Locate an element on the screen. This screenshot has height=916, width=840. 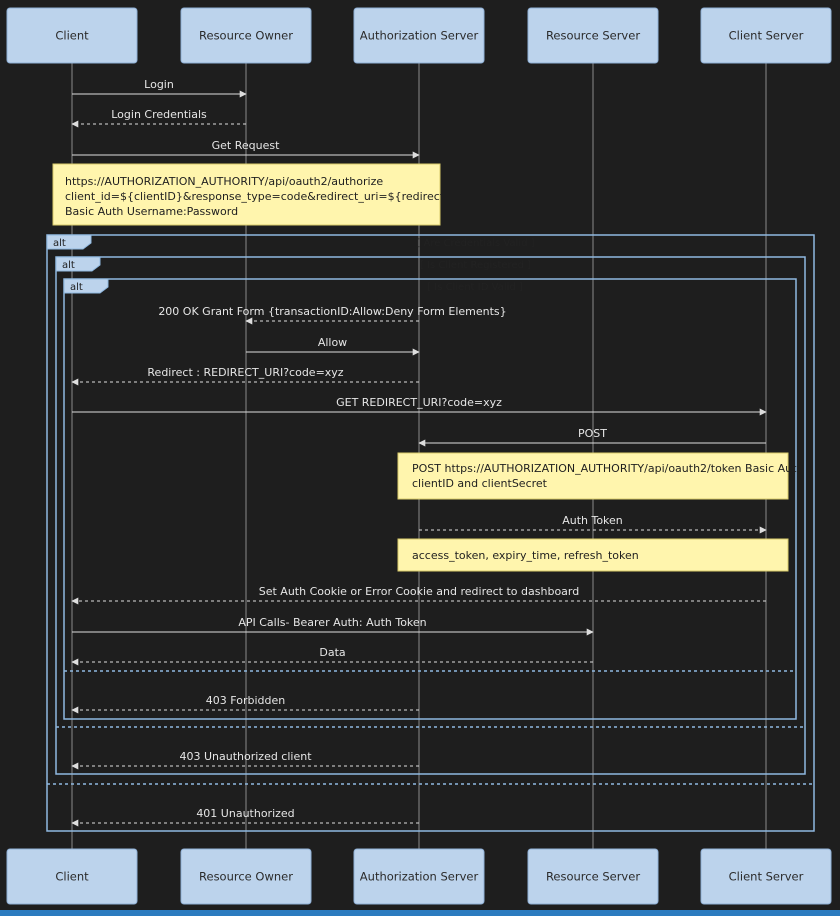
actor-label-top-client: Client is located at coordinates (72, 36).